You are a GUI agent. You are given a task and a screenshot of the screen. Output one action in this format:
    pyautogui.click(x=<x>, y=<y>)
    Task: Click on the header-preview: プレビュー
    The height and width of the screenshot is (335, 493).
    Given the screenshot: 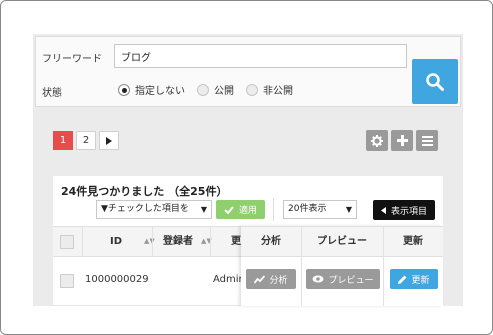 What is the action you would take?
    pyautogui.click(x=342, y=241)
    